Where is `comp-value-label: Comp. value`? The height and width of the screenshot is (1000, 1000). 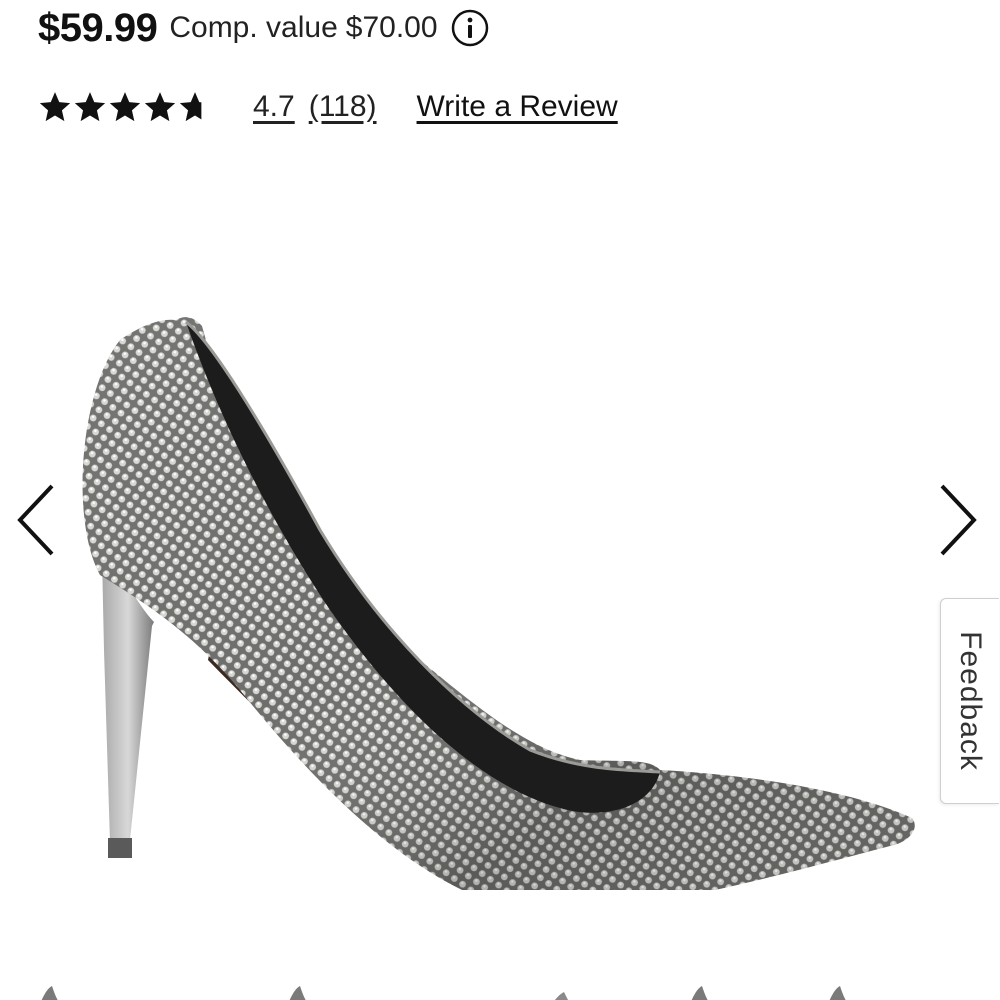
comp-value-label: Comp. value is located at coordinates (253, 27).